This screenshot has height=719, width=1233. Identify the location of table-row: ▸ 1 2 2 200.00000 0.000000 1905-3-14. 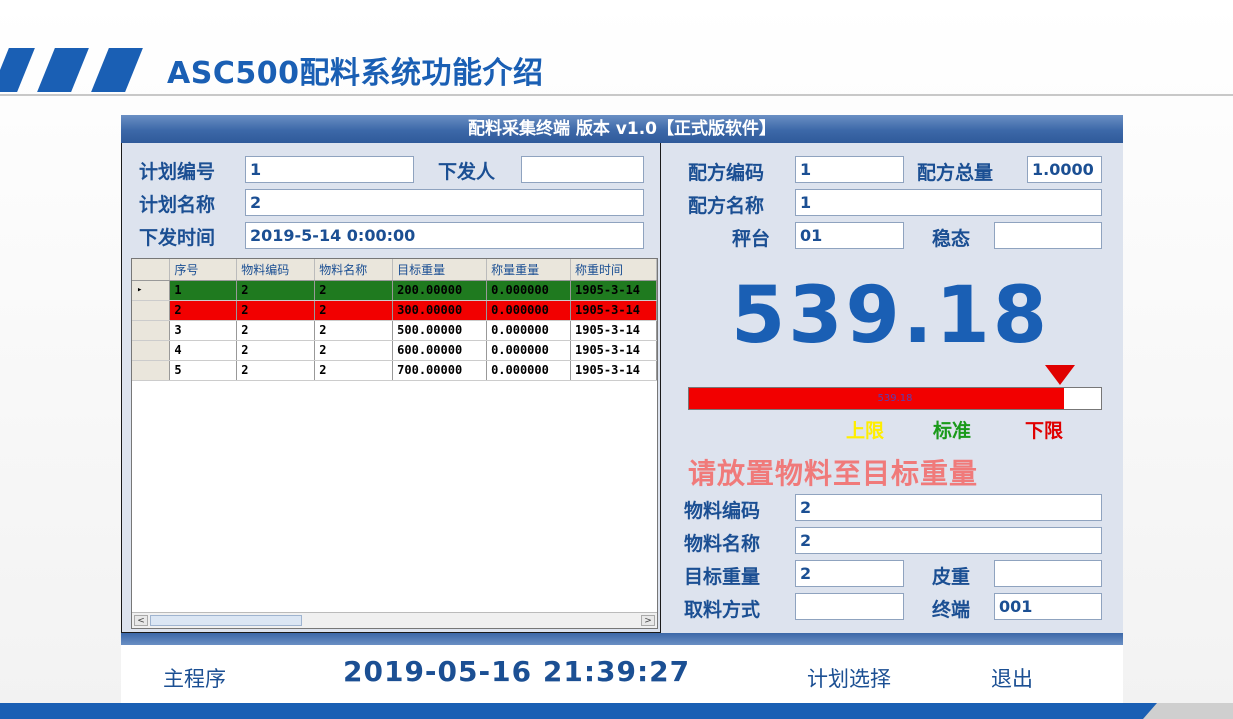
(394, 290).